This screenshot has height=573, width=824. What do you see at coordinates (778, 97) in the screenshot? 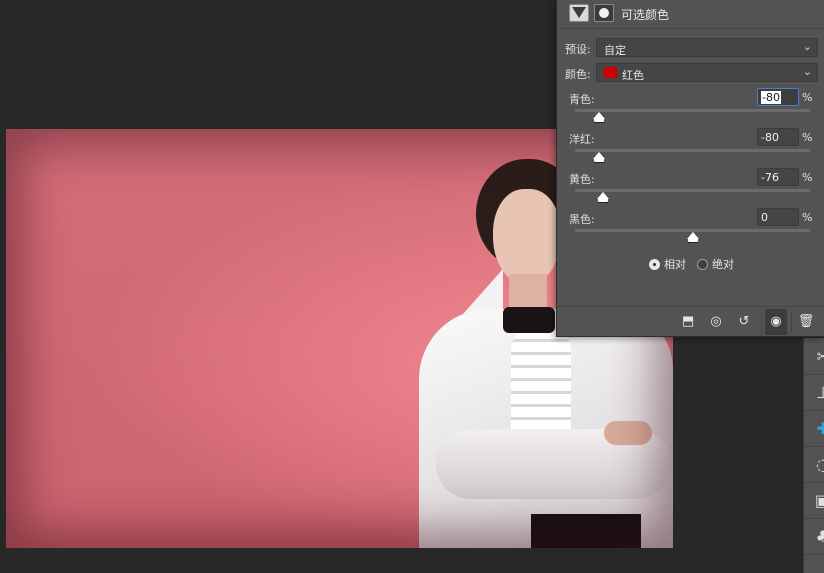
I see `cyan-input: -80` at bounding box center [778, 97].